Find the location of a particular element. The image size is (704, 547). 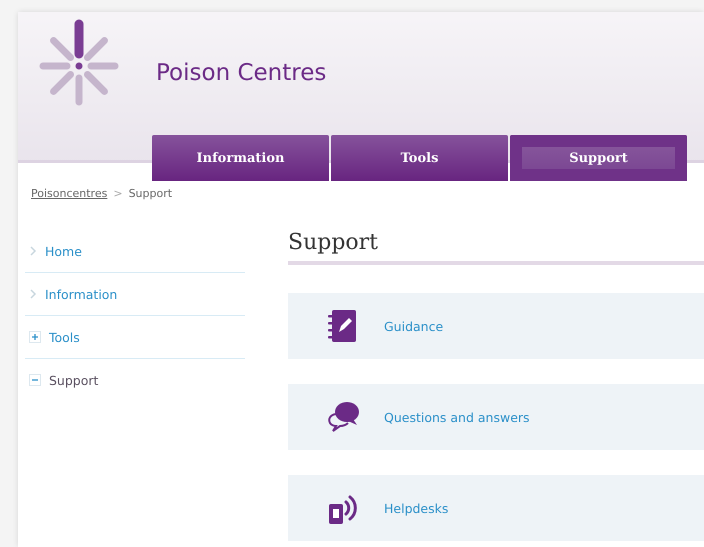

site-title: Poison Centres is located at coordinates (241, 73).